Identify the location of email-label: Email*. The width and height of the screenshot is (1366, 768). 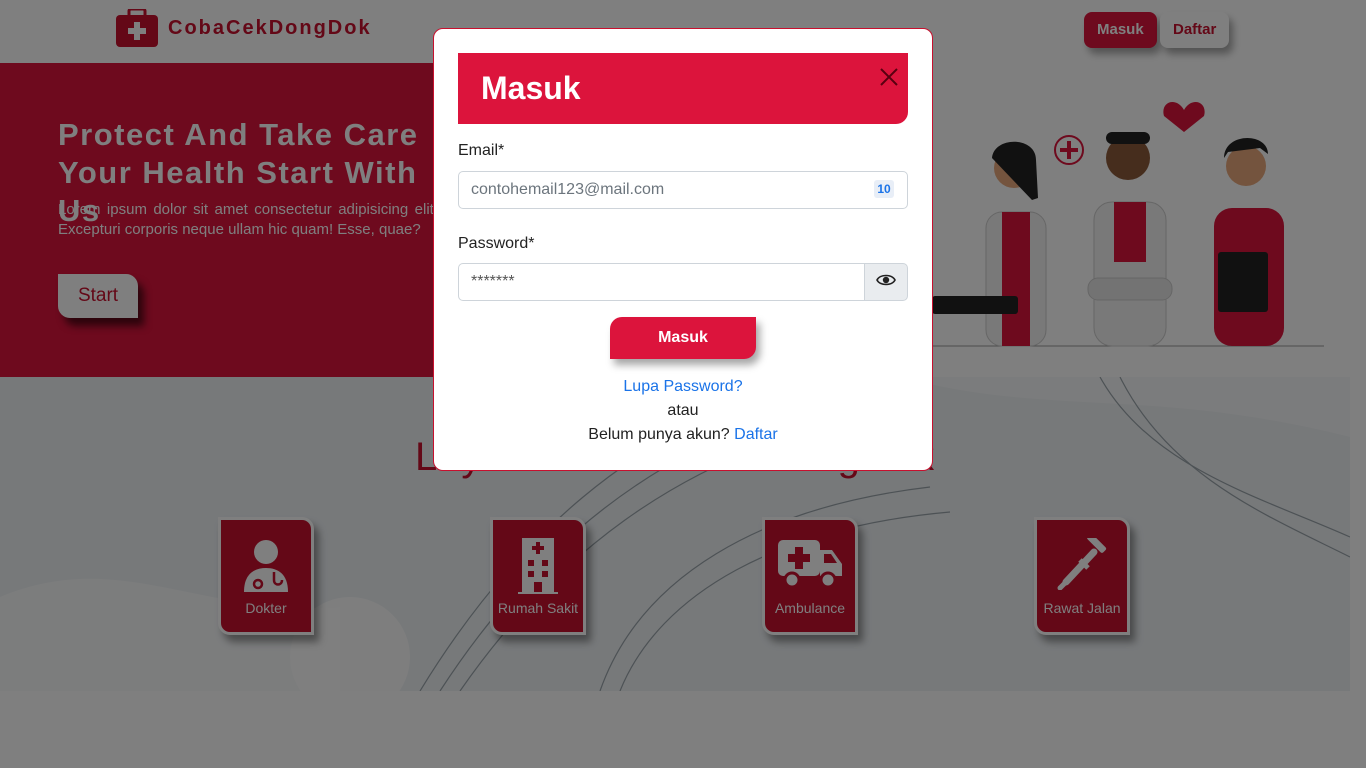
(481, 150).